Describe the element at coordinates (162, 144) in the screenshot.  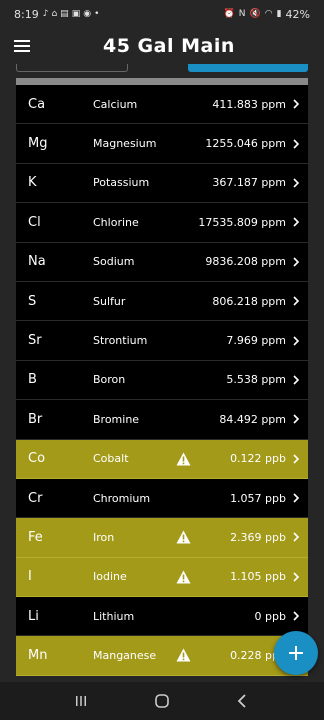
I see `element-row-magnesium: Mg Magnesium 1255.046 ppm` at that location.